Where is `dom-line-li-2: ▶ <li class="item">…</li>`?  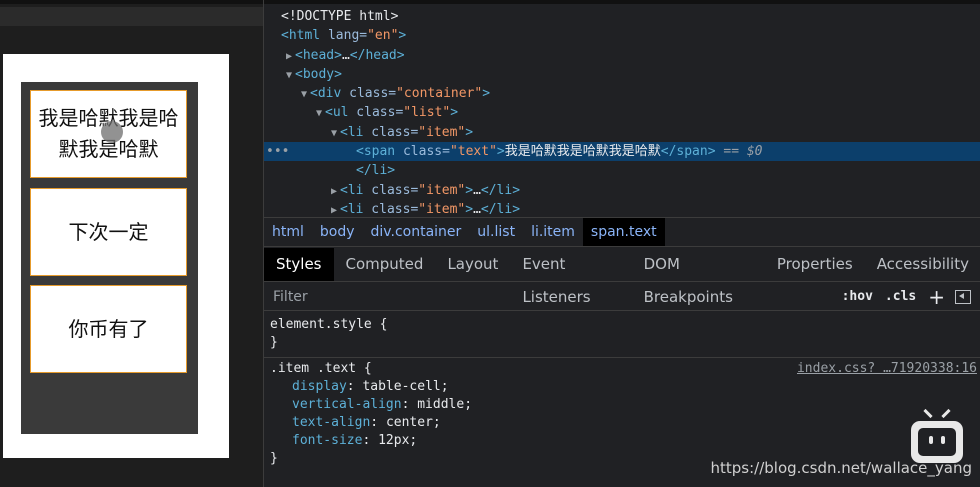
dom-line-li-2: ▶ <li class="item">…</li> is located at coordinates (622, 190).